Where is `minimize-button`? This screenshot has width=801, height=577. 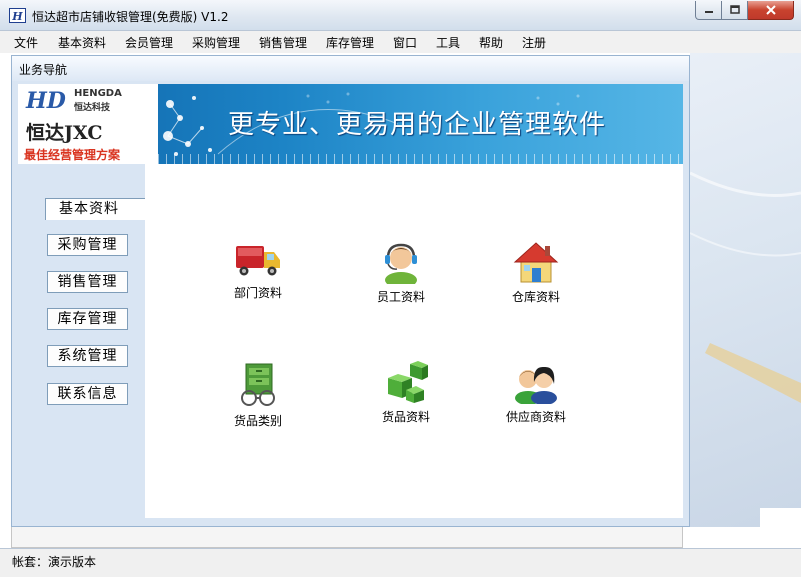
minimize-button is located at coordinates (708, 10).